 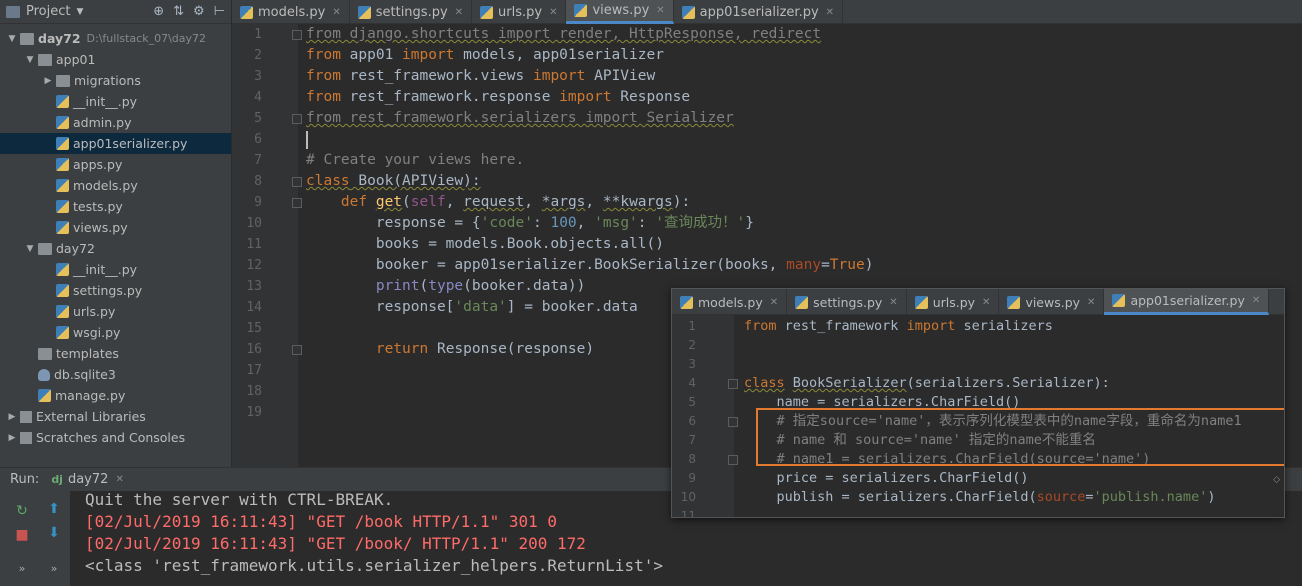 I want to click on arrow-down-icon: ⬇, so click(x=54, y=533).